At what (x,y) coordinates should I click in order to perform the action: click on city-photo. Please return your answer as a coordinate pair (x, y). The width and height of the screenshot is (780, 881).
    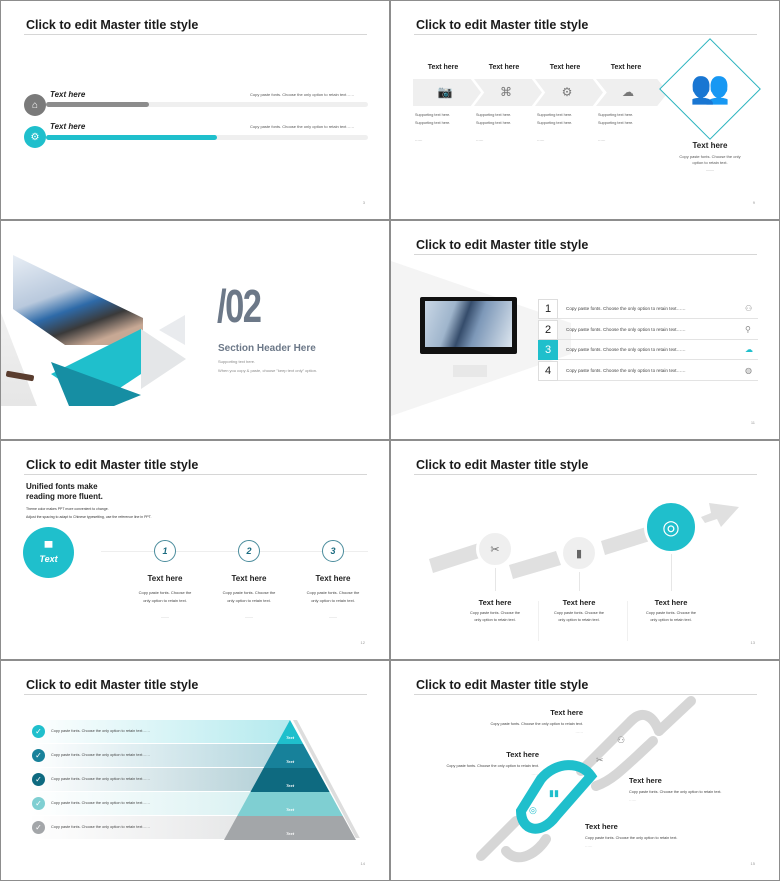
    Looking at the image, I should click on (468, 324).